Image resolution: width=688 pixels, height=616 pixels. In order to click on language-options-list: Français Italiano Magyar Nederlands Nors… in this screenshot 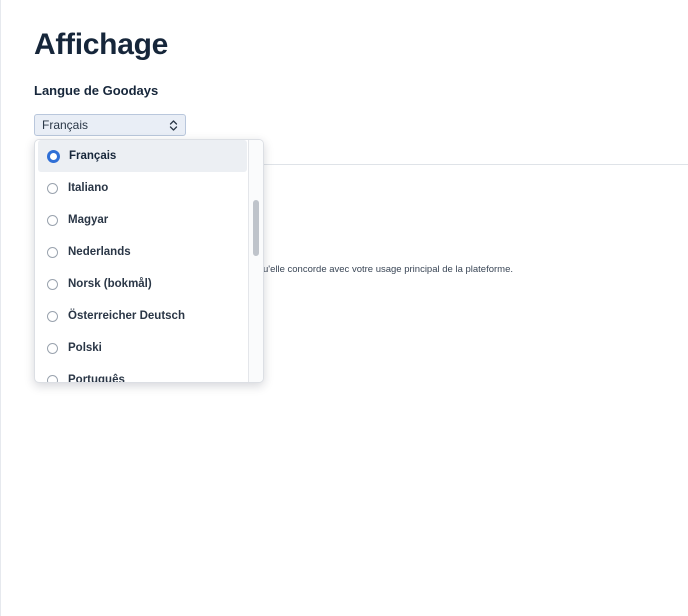, I will do `click(142, 261)`.